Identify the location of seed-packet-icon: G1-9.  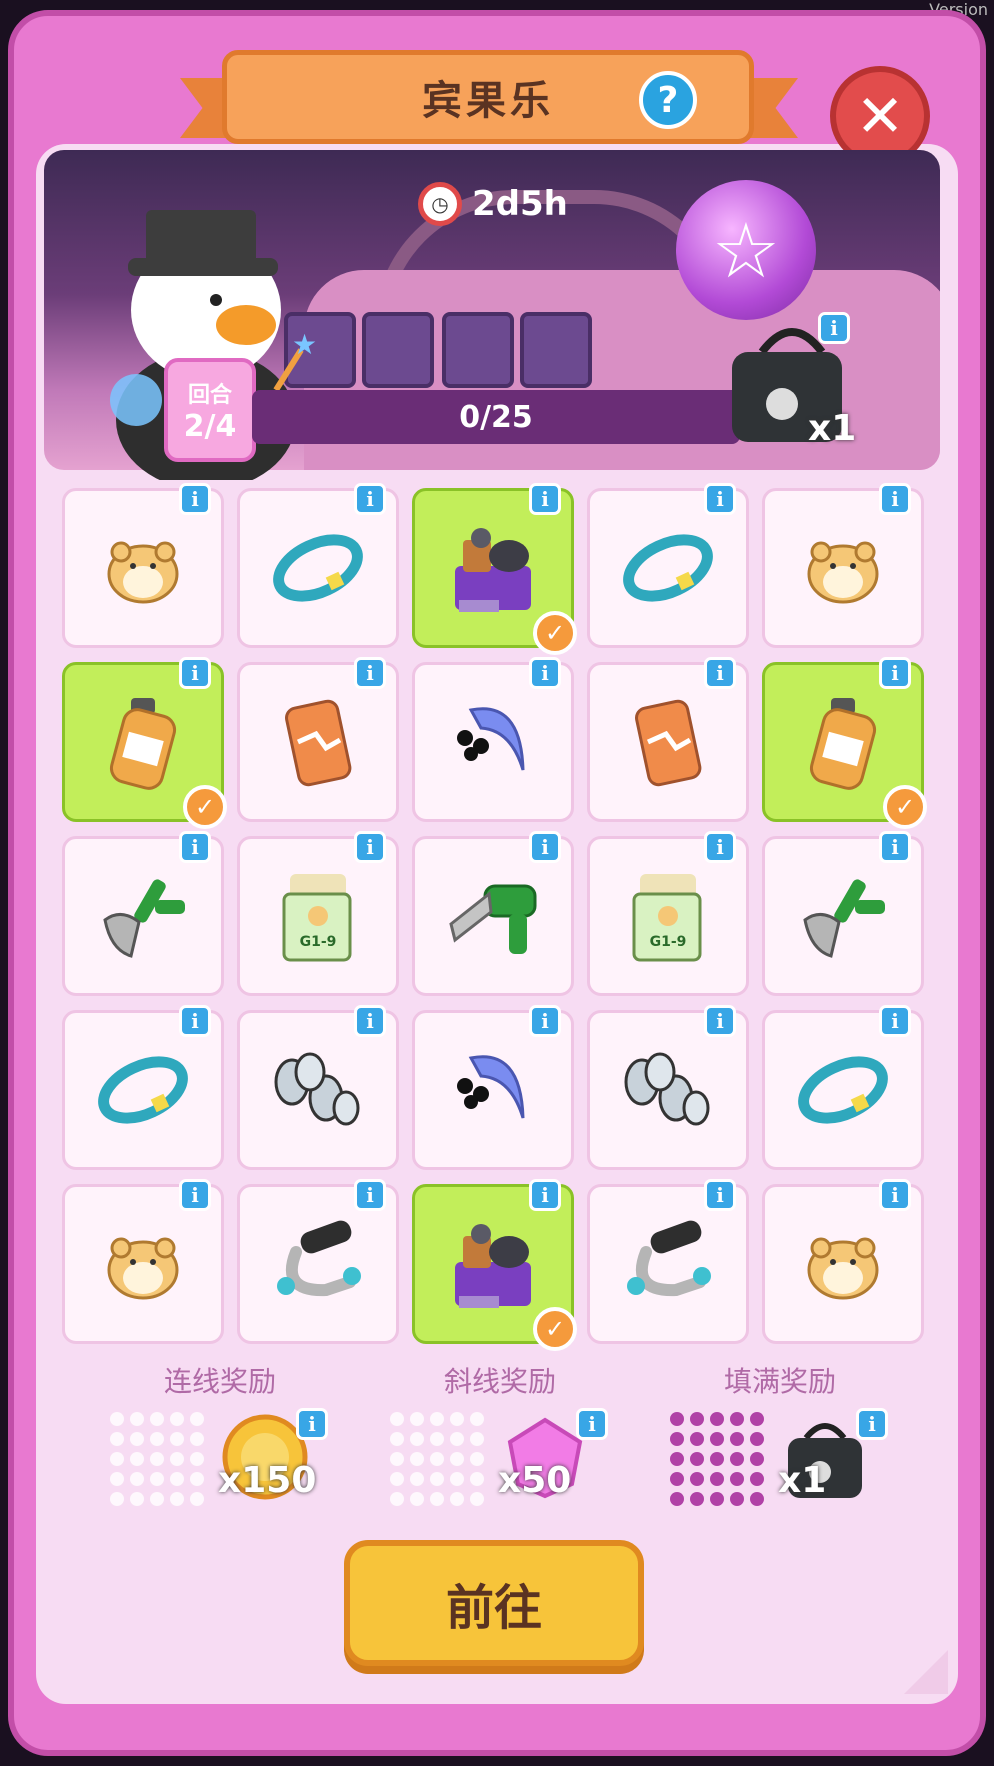
(317, 918).